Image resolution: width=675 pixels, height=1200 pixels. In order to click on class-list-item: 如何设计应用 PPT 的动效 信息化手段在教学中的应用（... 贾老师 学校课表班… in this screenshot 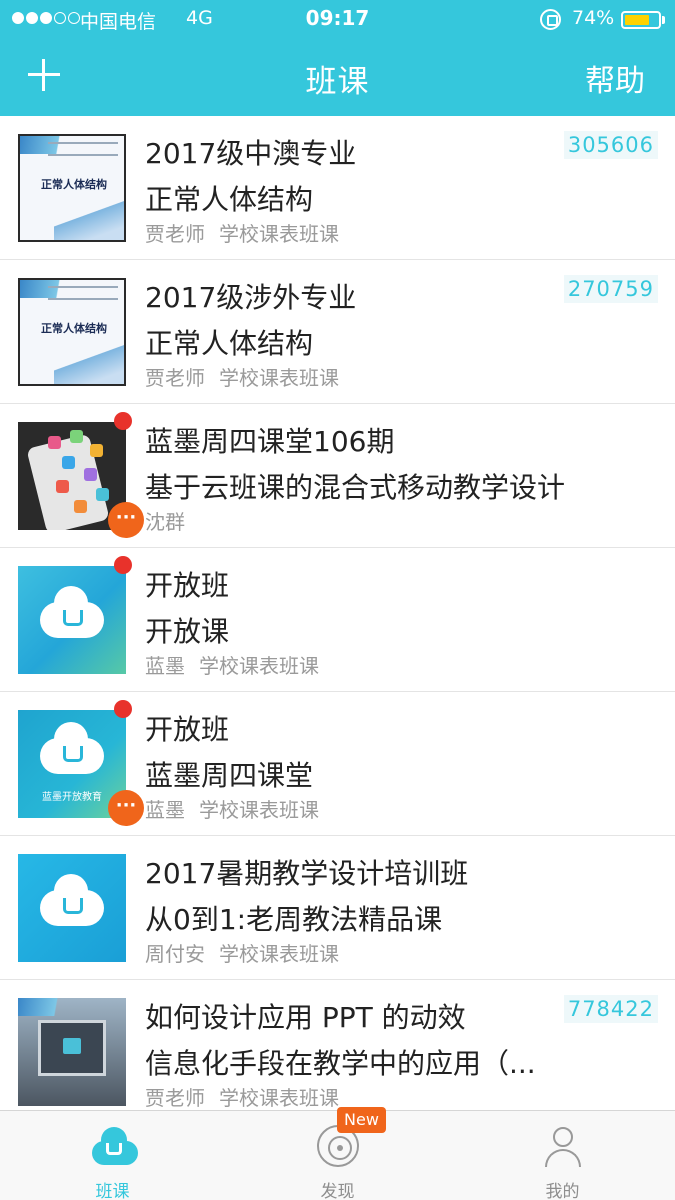, I will do `click(337, 1052)`.